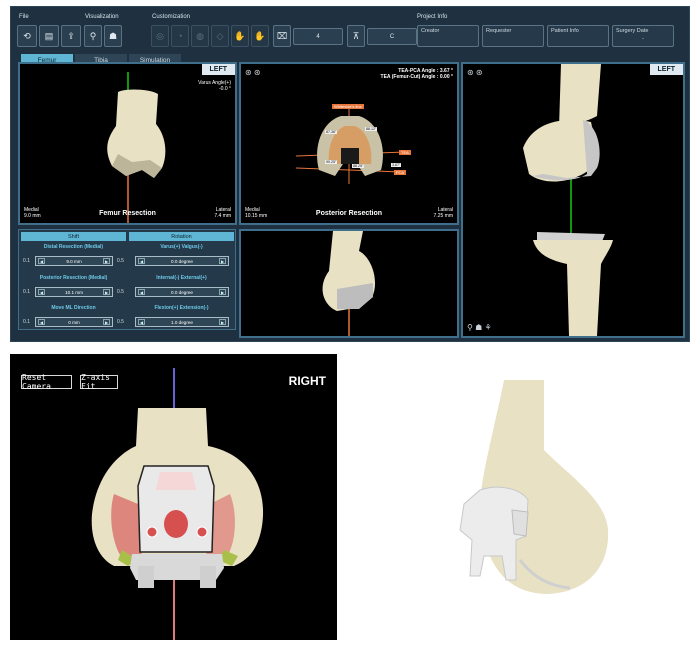 Image resolution: width=700 pixels, height=656 pixels. Describe the element at coordinates (71, 36) in the screenshot. I see `export-icon: ⇪` at that location.